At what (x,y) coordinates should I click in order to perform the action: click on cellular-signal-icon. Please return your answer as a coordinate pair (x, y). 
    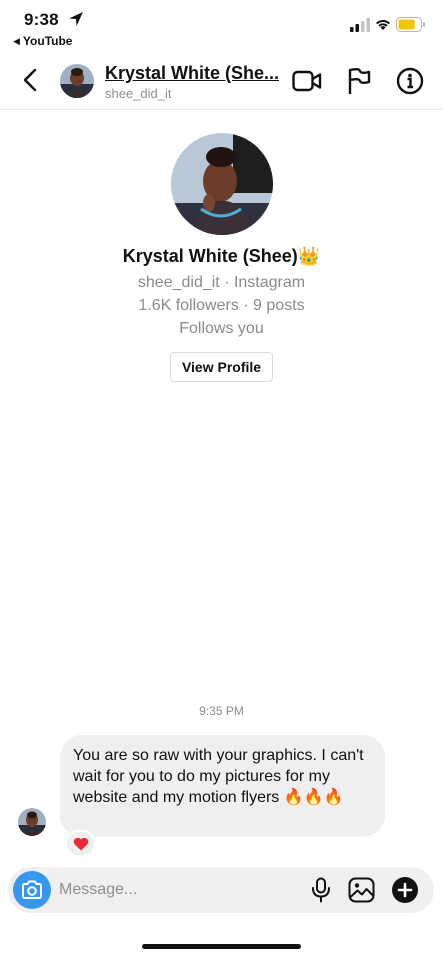
    Looking at the image, I should click on (360, 25).